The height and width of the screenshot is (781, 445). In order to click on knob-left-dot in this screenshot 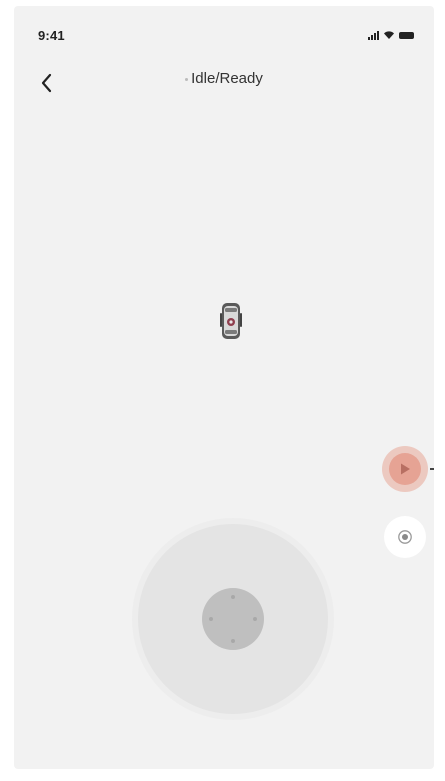, I will do `click(211, 619)`.